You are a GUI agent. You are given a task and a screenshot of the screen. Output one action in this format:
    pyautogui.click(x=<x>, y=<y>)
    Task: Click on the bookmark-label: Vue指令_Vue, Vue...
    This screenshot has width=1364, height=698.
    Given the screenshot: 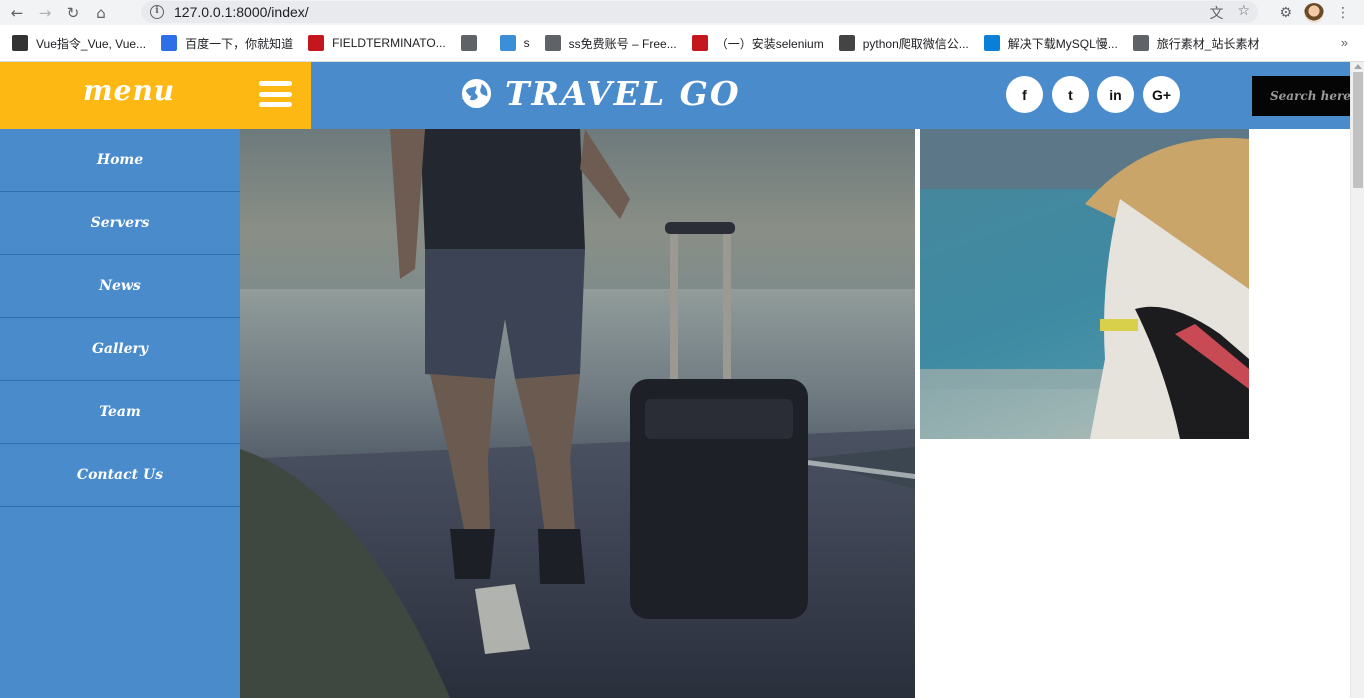 What is the action you would take?
    pyautogui.click(x=91, y=43)
    